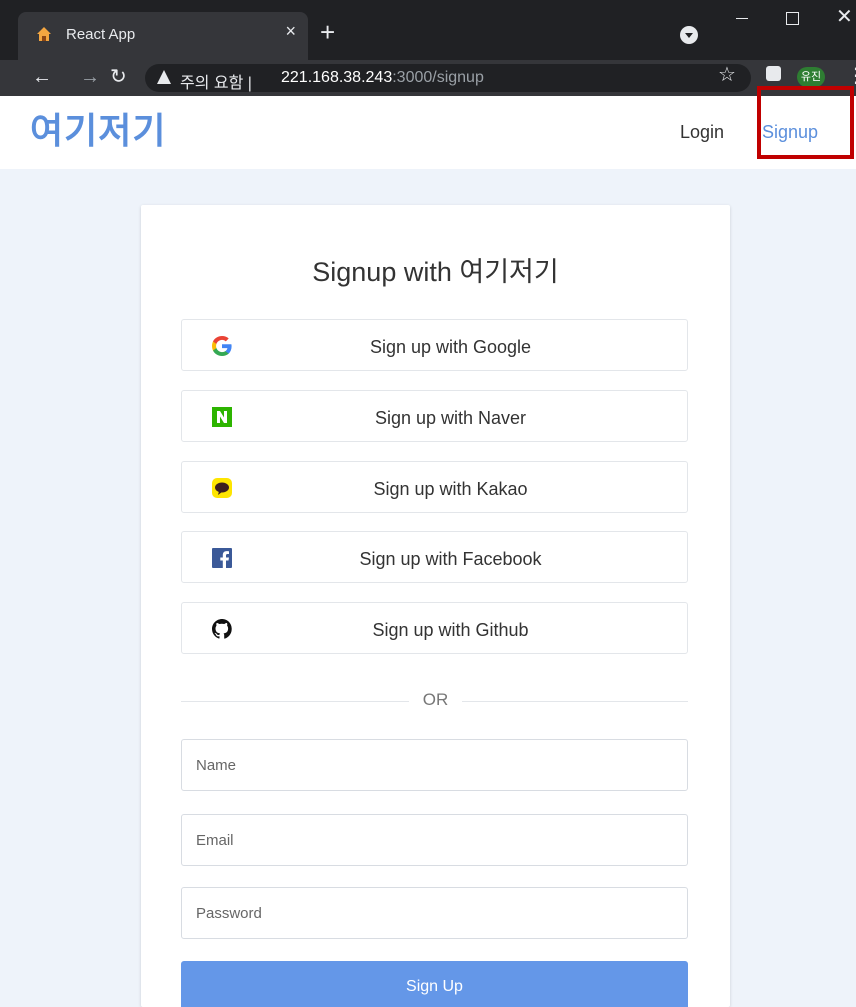 The height and width of the screenshot is (1007, 856). I want to click on tab-title: React App, so click(101, 34).